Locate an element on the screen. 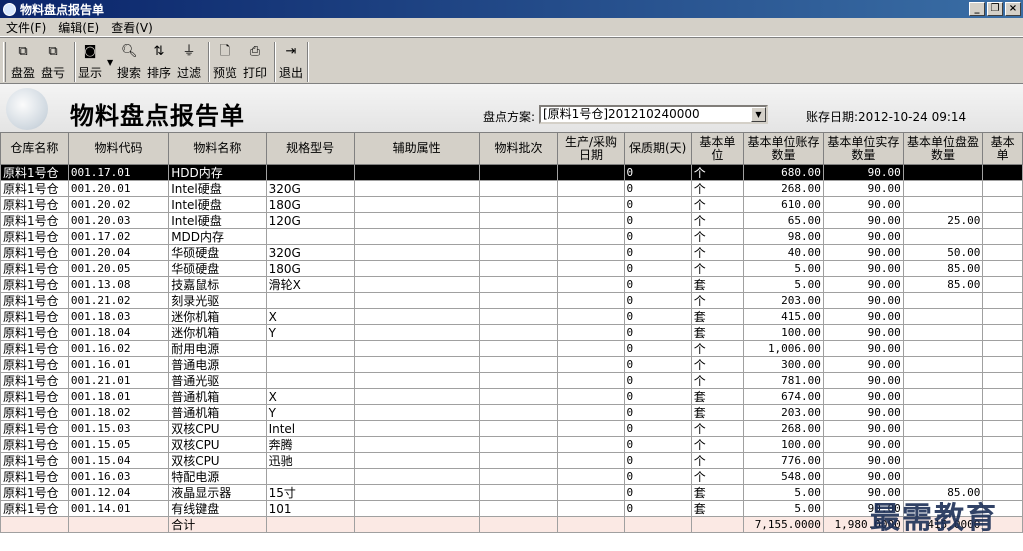 Image resolution: width=1023 pixels, height=551 pixels. table-cell: 001.12.04 is located at coordinates (118, 492).